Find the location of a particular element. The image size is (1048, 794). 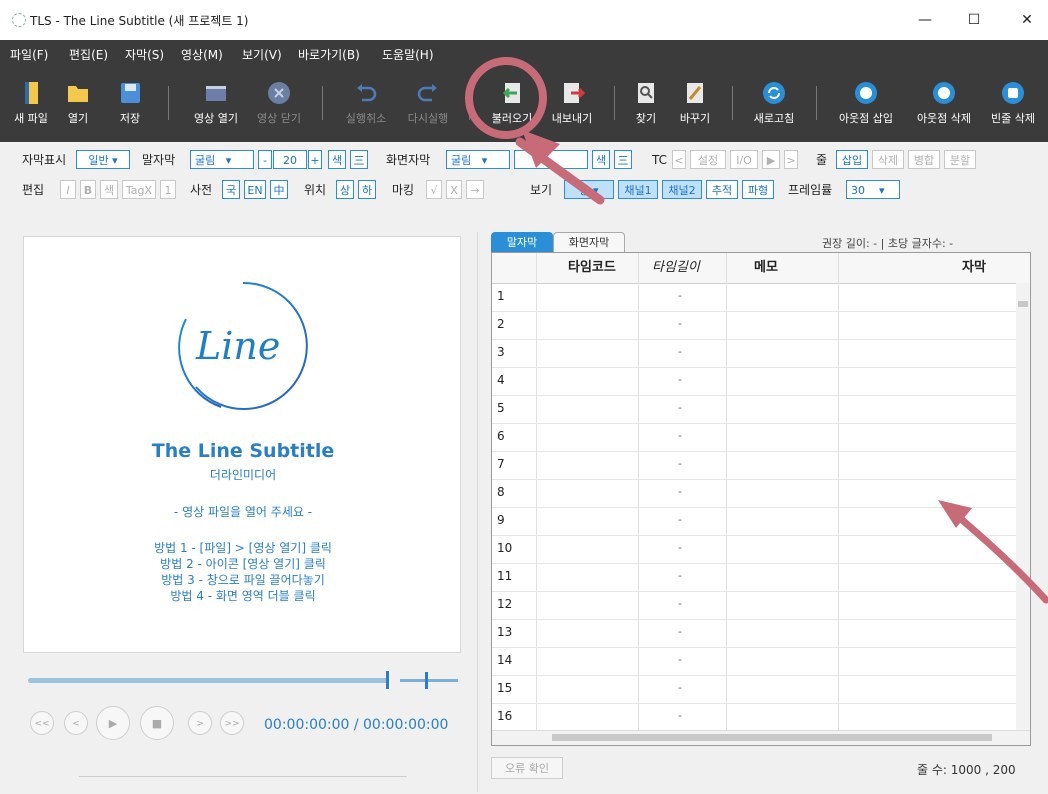

highlight-circle is located at coordinates (506, 98).